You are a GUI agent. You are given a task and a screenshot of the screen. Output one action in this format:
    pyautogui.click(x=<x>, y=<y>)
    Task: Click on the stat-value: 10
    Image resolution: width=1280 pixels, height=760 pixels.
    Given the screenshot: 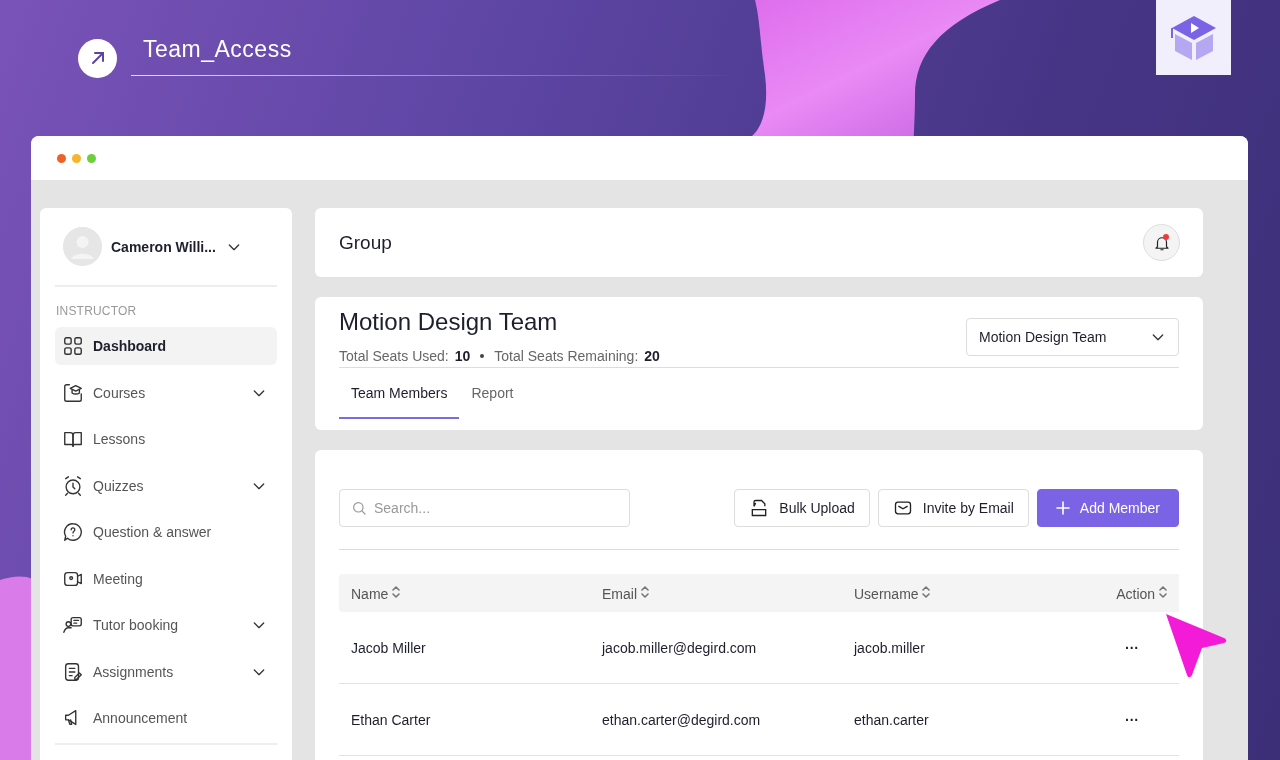 What is the action you would take?
    pyautogui.click(x=462, y=356)
    